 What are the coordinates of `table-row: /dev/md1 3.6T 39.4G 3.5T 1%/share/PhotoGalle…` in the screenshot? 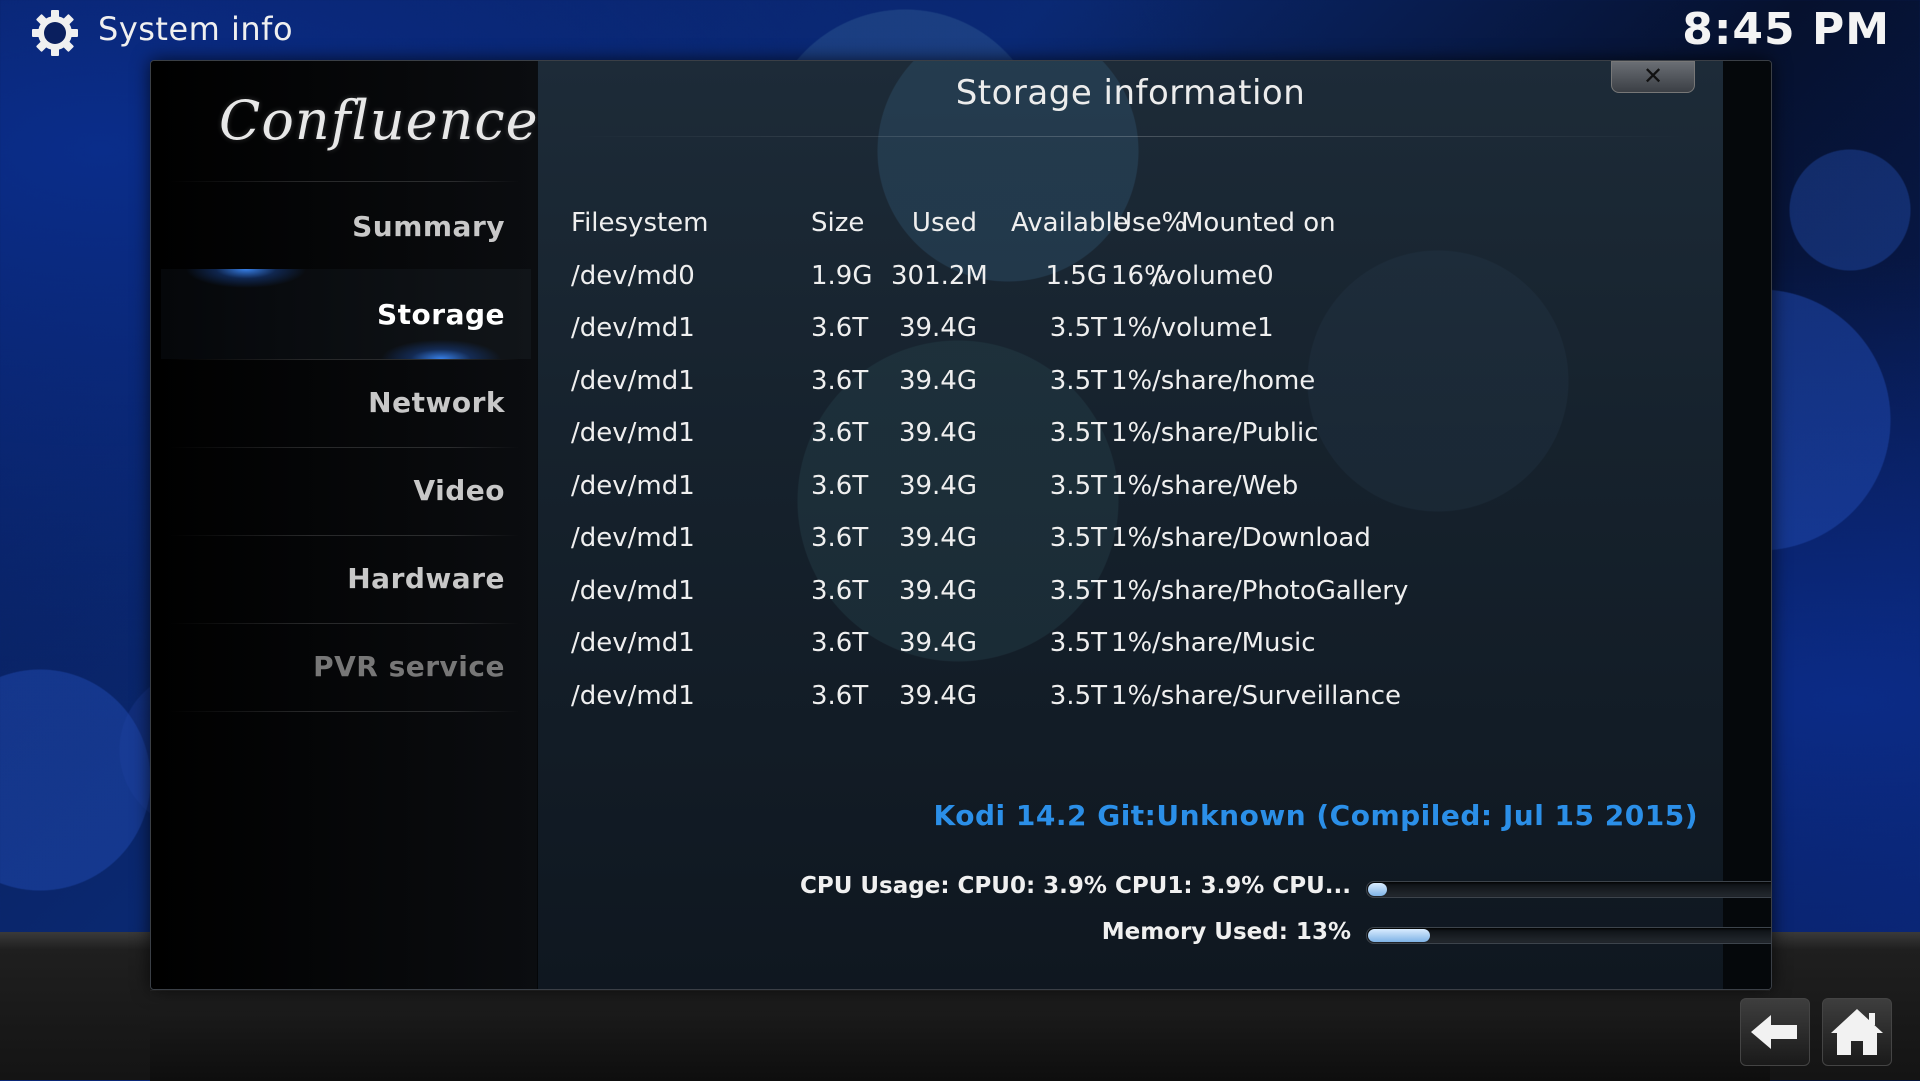 It's located at (1121, 591).